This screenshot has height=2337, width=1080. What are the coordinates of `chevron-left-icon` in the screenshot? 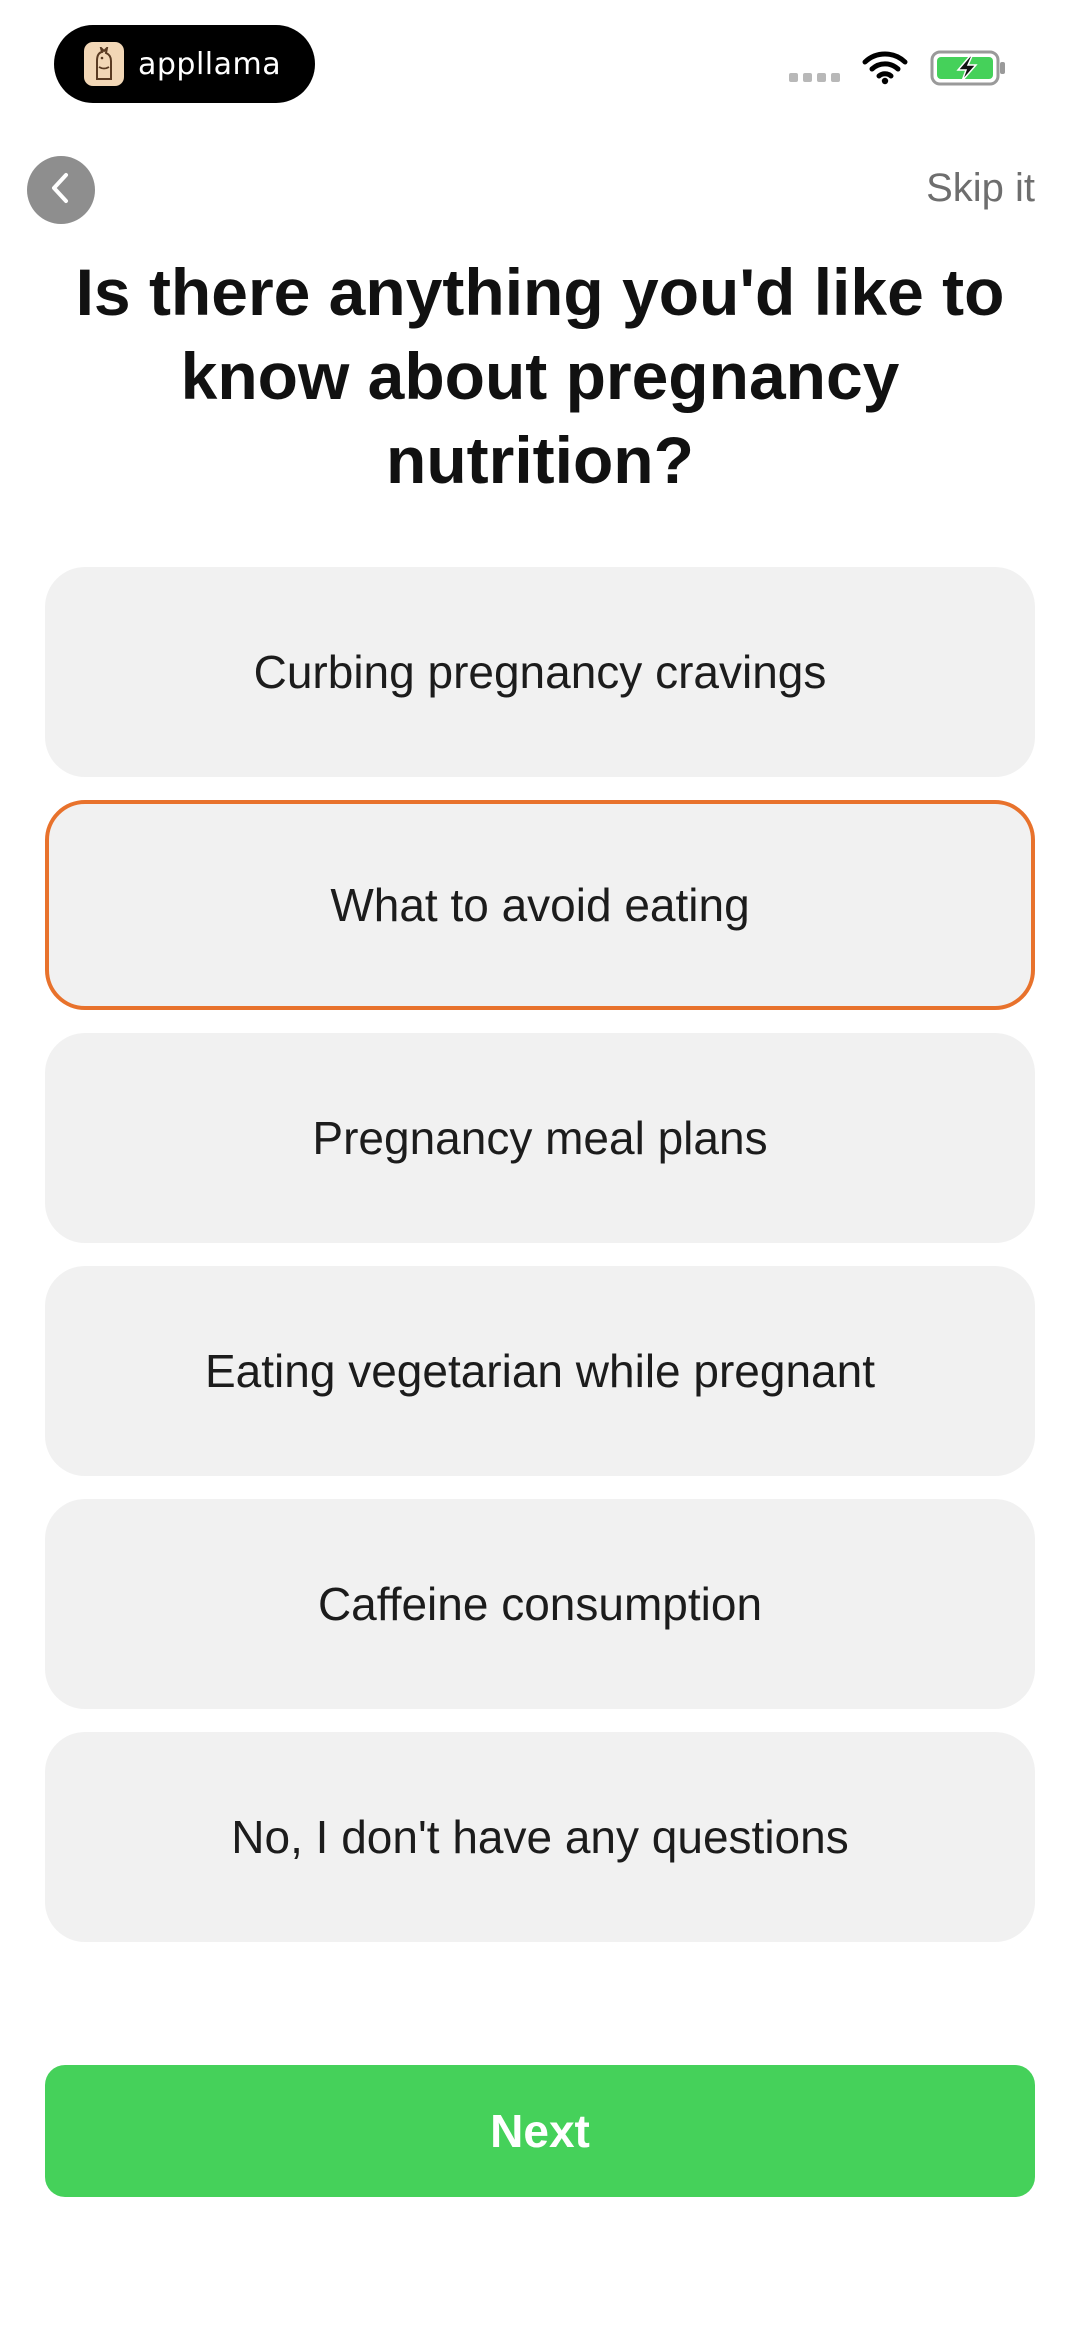 It's located at (61, 190).